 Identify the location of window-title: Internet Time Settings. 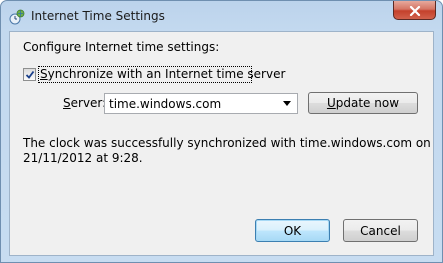
(98, 16).